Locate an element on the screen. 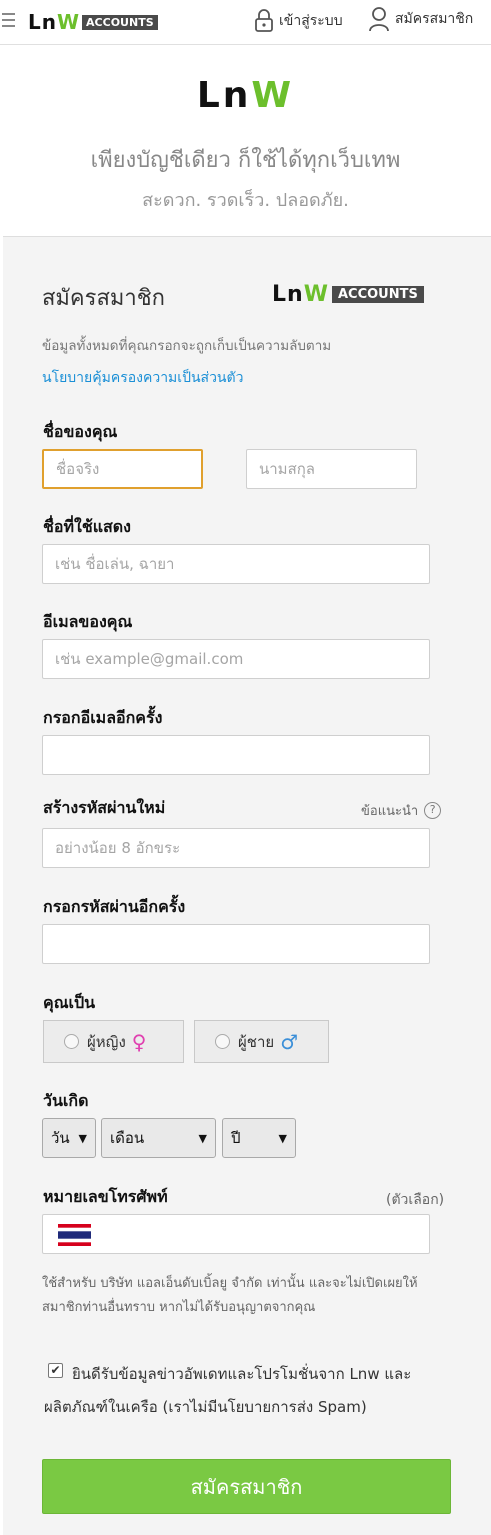 This screenshot has width=491, height=1535. month-select-value: เดือน is located at coordinates (127, 1138).